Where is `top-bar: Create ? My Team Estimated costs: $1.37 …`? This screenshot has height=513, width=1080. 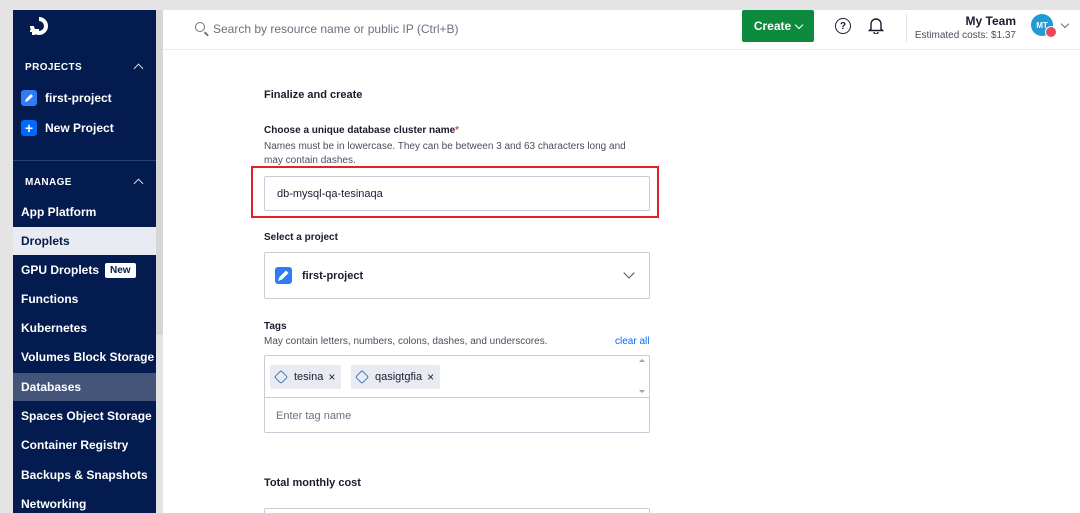 top-bar: Create ? My Team Estimated costs: $1.37 … is located at coordinates (621, 30).